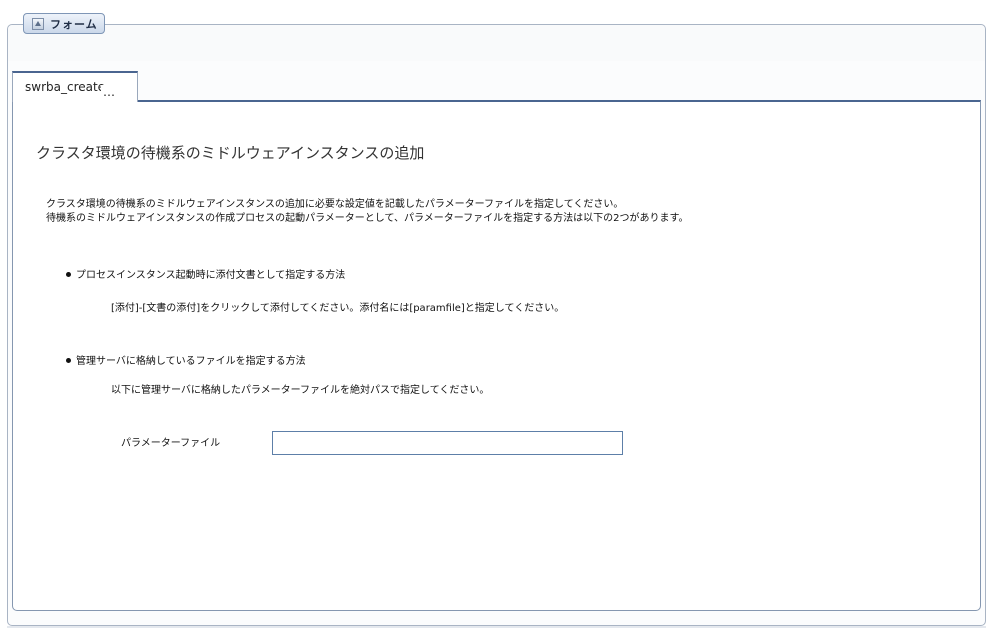 The width and height of the screenshot is (996, 632). Describe the element at coordinates (230, 153) in the screenshot. I see `page-title: クラスタ環境の待機系のミドルウェアインスタンスの追加` at that location.